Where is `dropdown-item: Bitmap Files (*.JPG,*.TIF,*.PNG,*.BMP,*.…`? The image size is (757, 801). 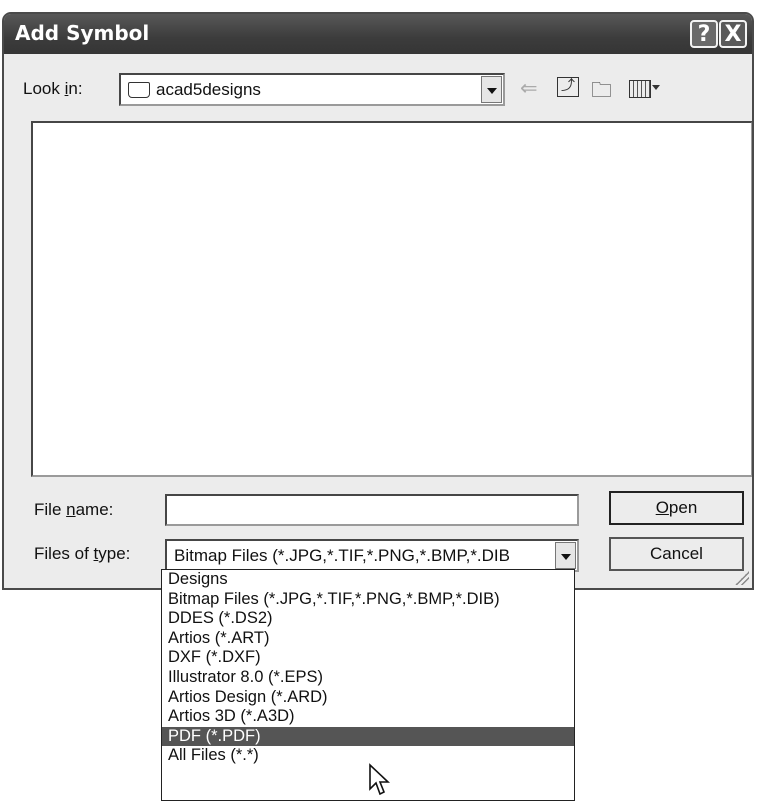 dropdown-item: Bitmap Files (*.JPG,*.TIF,*.PNG,*.BMP,*.… is located at coordinates (368, 600).